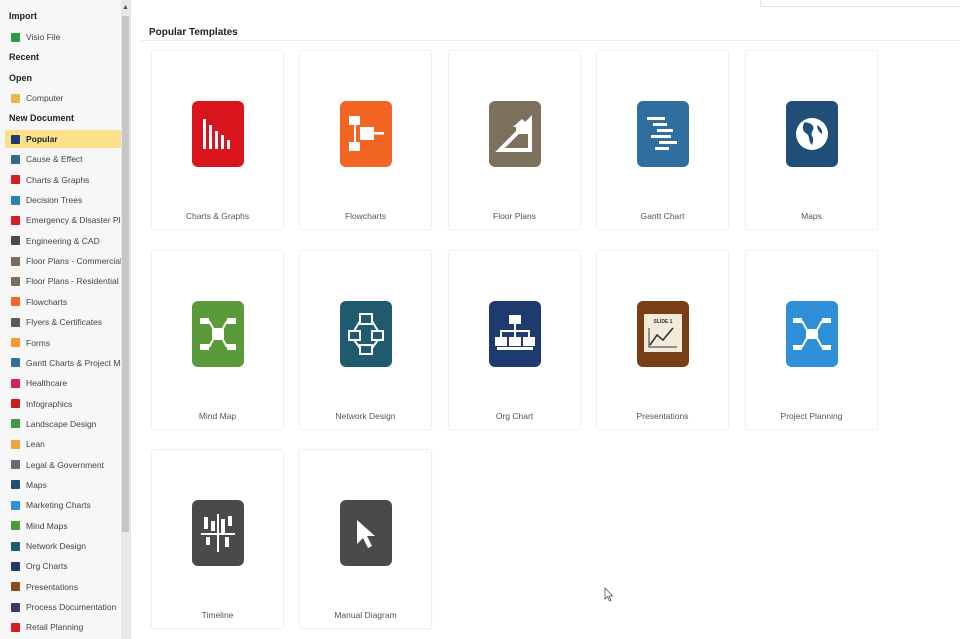  I want to click on sidebar-item-gantt-charts-project-mgt: Gantt Charts & Project Mgt, so click(63, 363).